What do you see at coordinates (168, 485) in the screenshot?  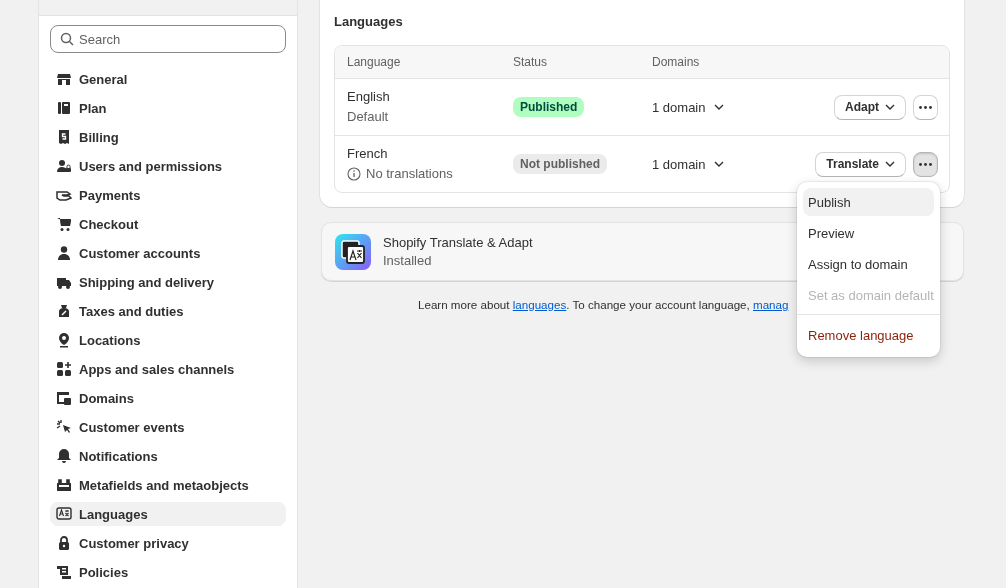 I see `nav-item: Metafields and metaobjects` at bounding box center [168, 485].